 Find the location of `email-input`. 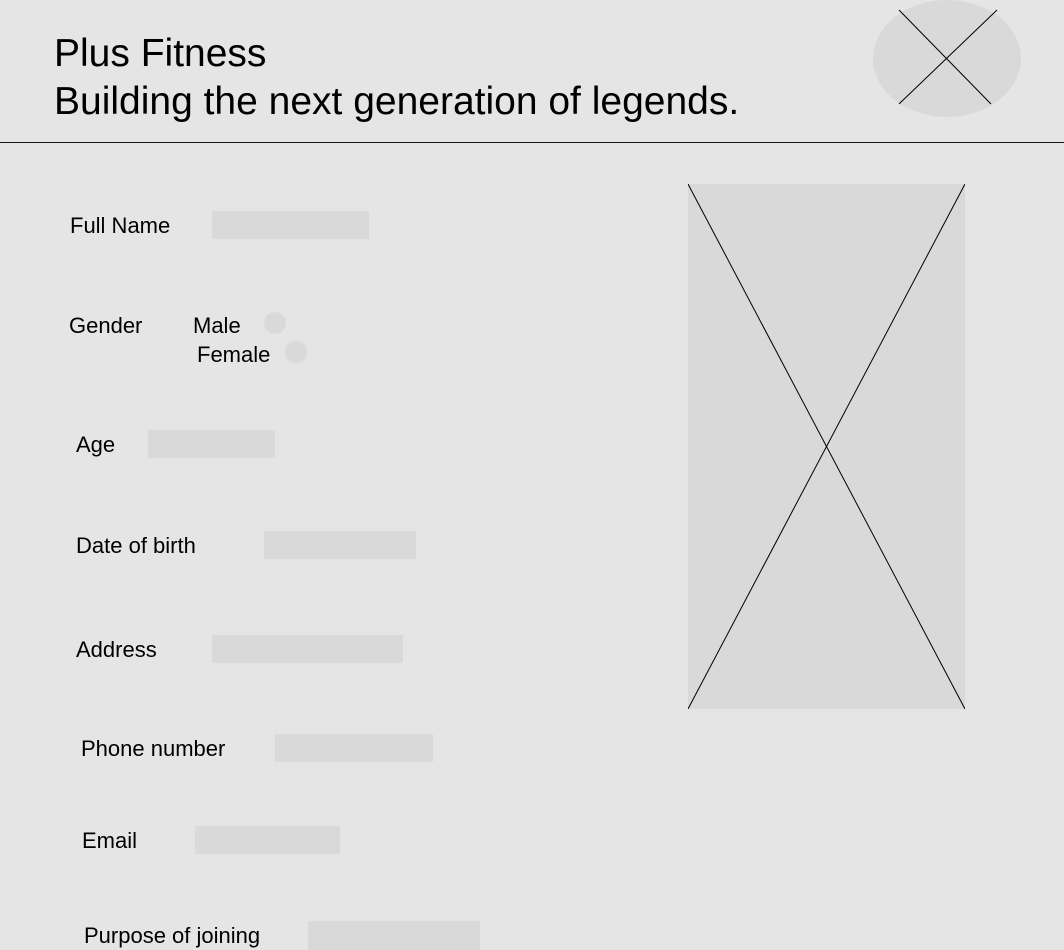

email-input is located at coordinates (267, 840).